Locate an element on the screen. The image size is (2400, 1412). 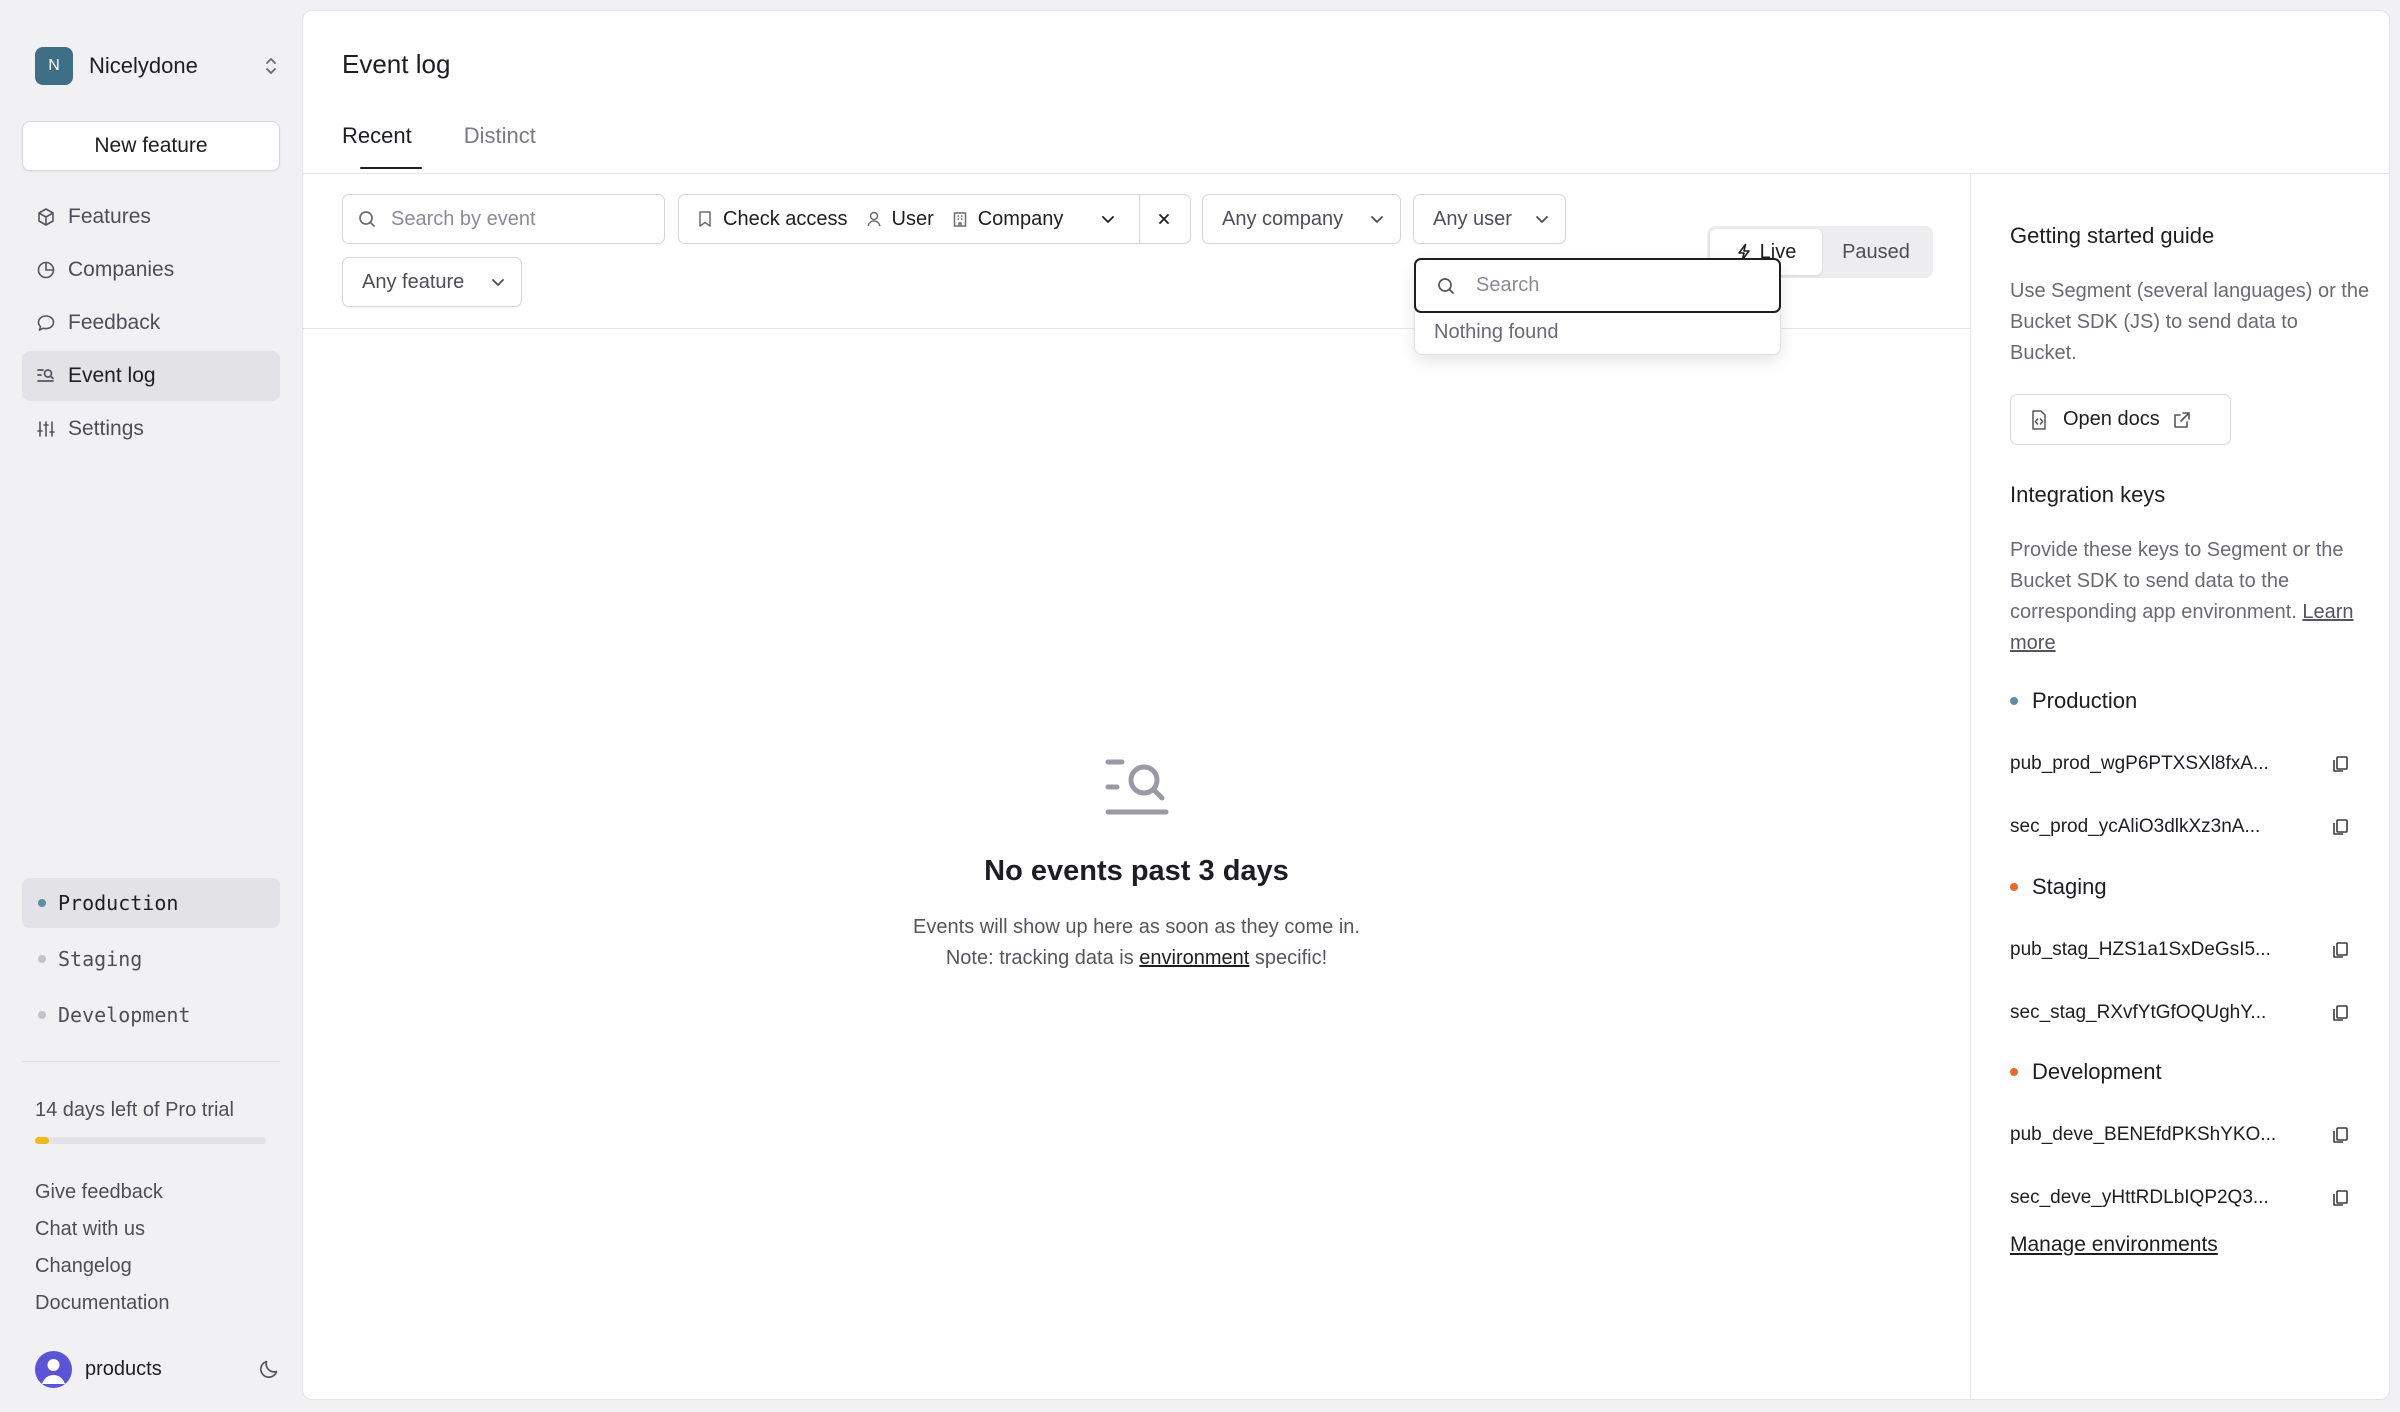
user-filter-select: Any user is located at coordinates (1489, 219).